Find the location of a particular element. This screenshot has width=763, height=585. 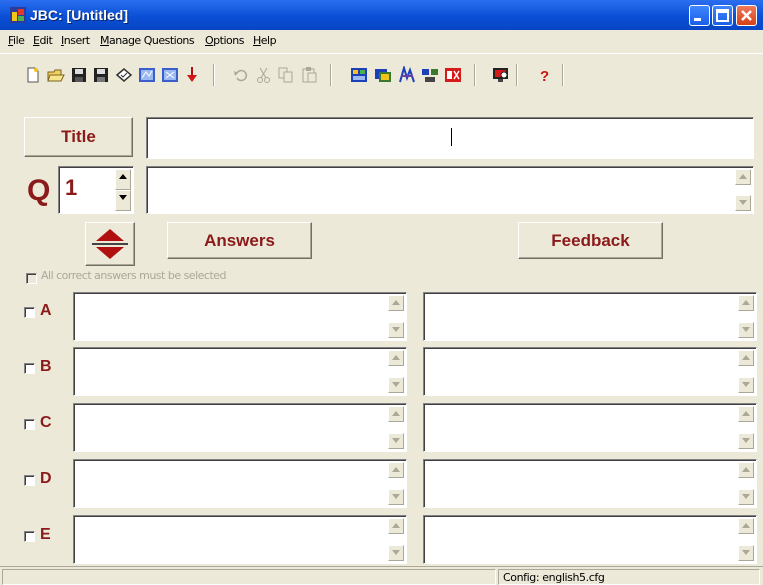

minimize-button is located at coordinates (699, 15).